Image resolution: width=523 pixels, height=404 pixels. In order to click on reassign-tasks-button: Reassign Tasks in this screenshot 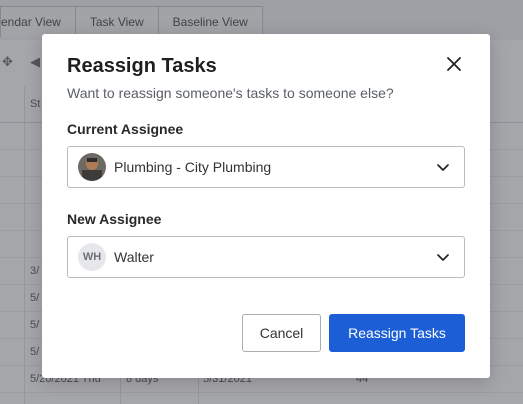, I will do `click(397, 333)`.